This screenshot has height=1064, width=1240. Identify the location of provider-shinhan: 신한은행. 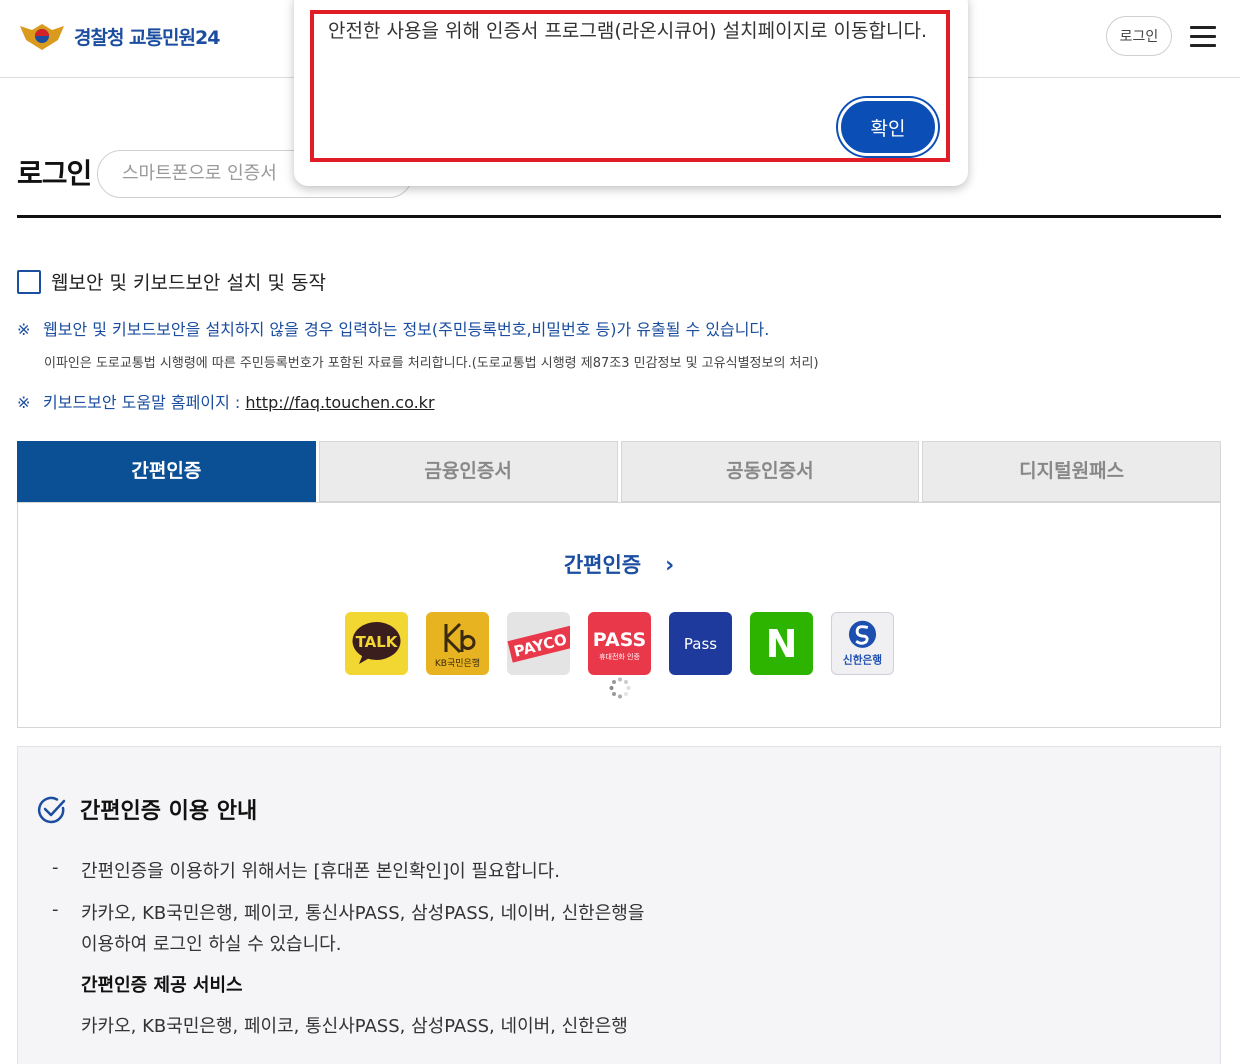
(862, 643).